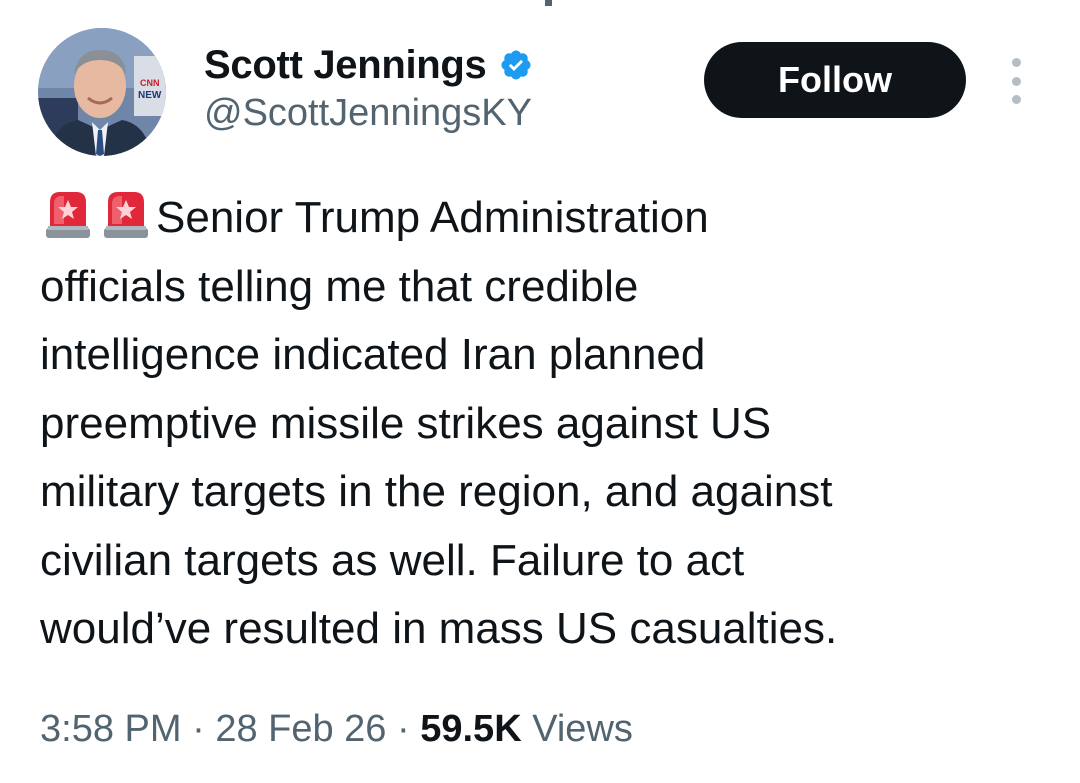  What do you see at coordinates (150, 95) in the screenshot?
I see `svg-text: NEW` at bounding box center [150, 95].